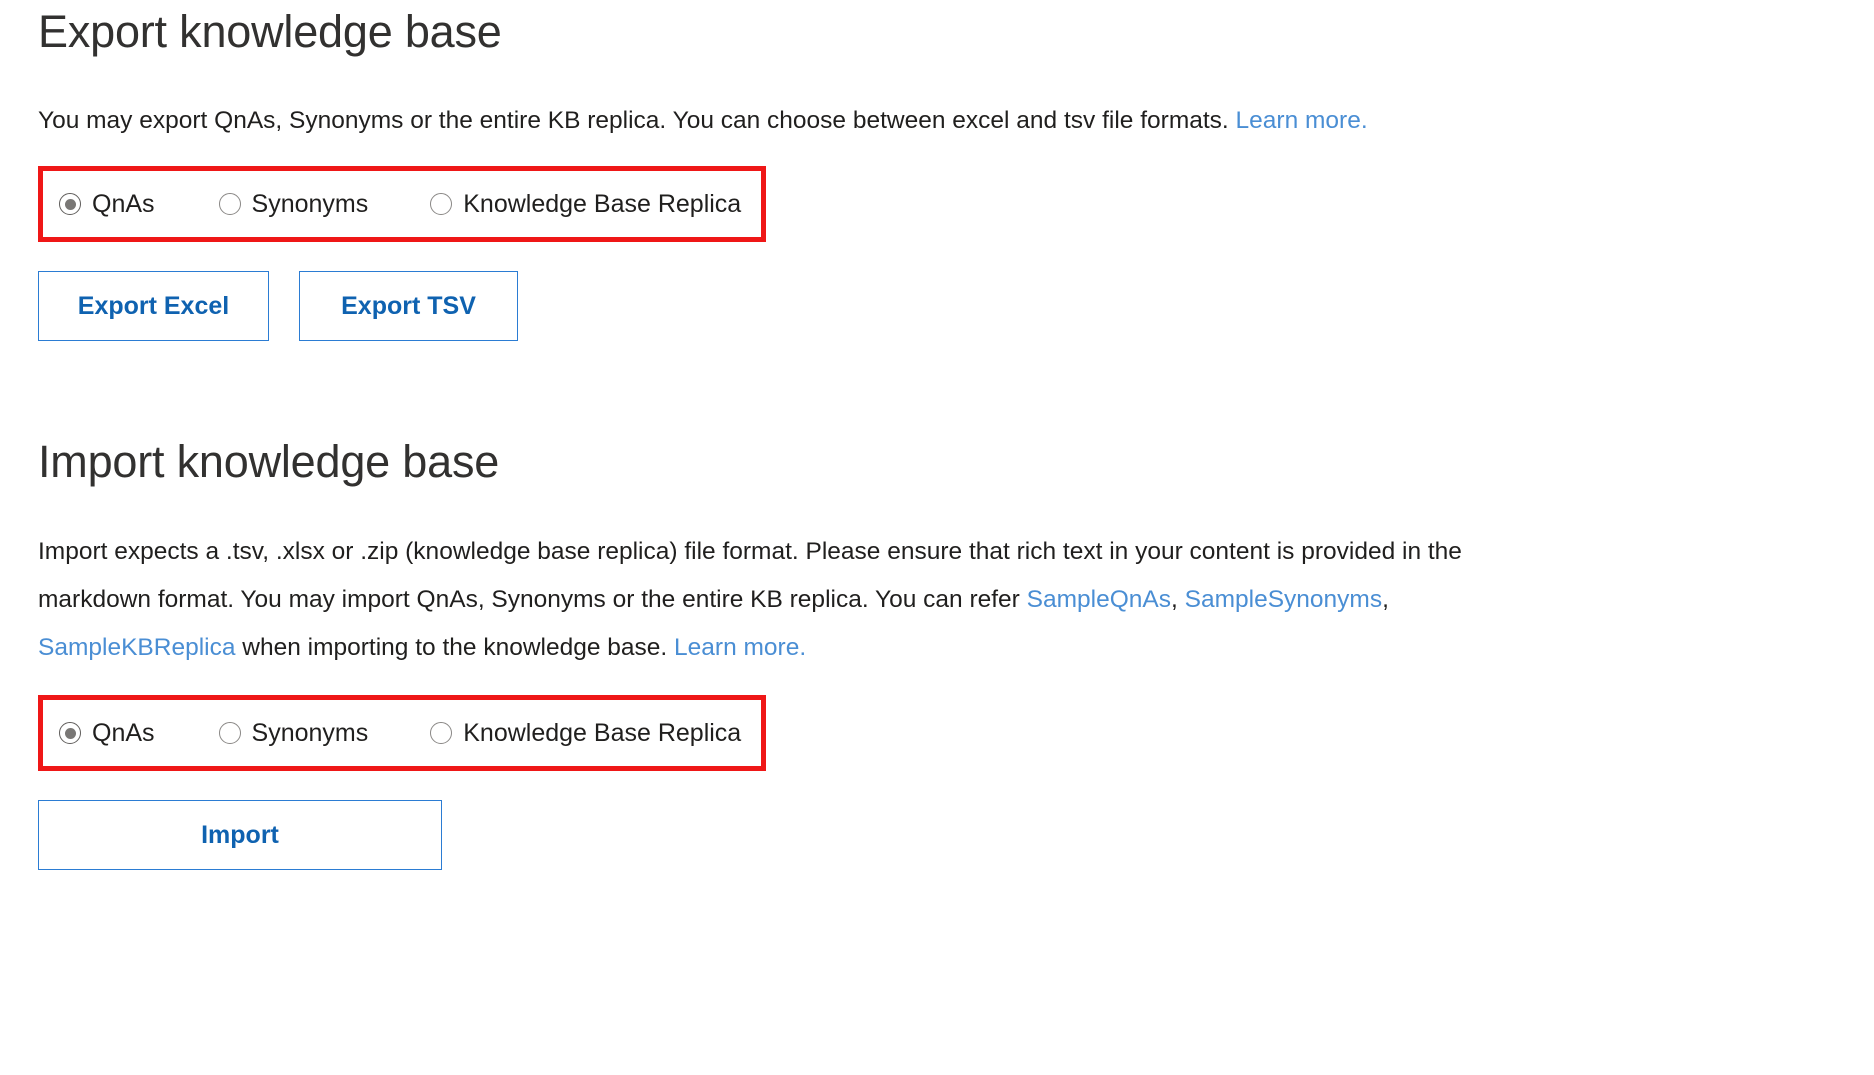 This screenshot has width=1874, height=1075. Describe the element at coordinates (455, 648) in the screenshot. I see `import-description-text-part2: when importing to the knowledge base.` at that location.